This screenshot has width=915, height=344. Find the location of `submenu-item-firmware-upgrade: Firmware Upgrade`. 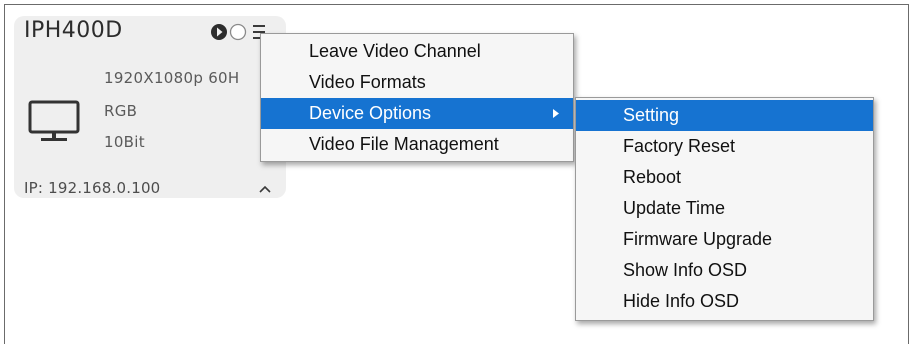

submenu-item-firmware-upgrade: Firmware Upgrade is located at coordinates (724, 239).